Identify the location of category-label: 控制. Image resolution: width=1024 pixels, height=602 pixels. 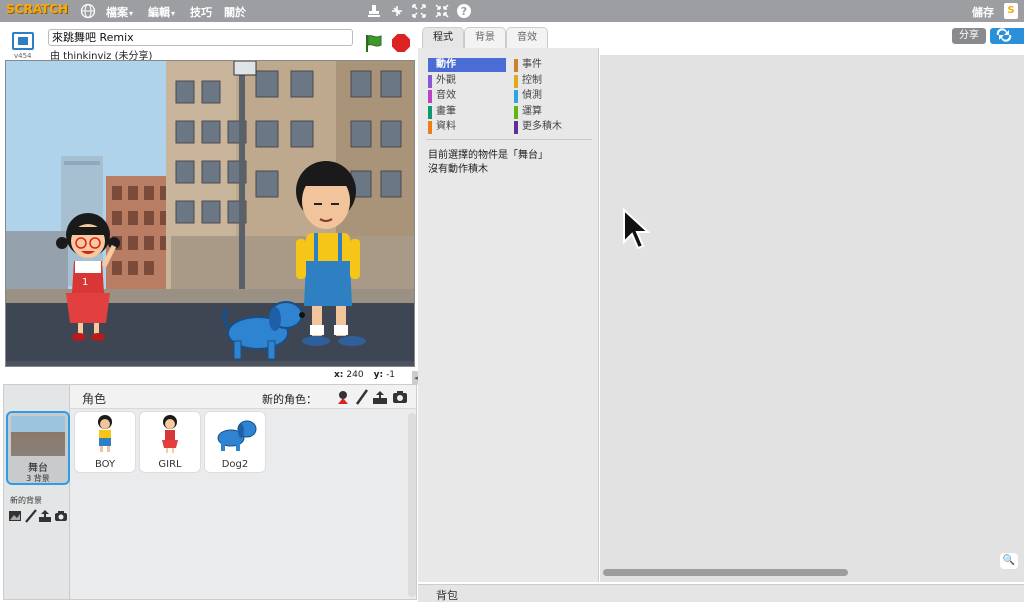
(532, 80).